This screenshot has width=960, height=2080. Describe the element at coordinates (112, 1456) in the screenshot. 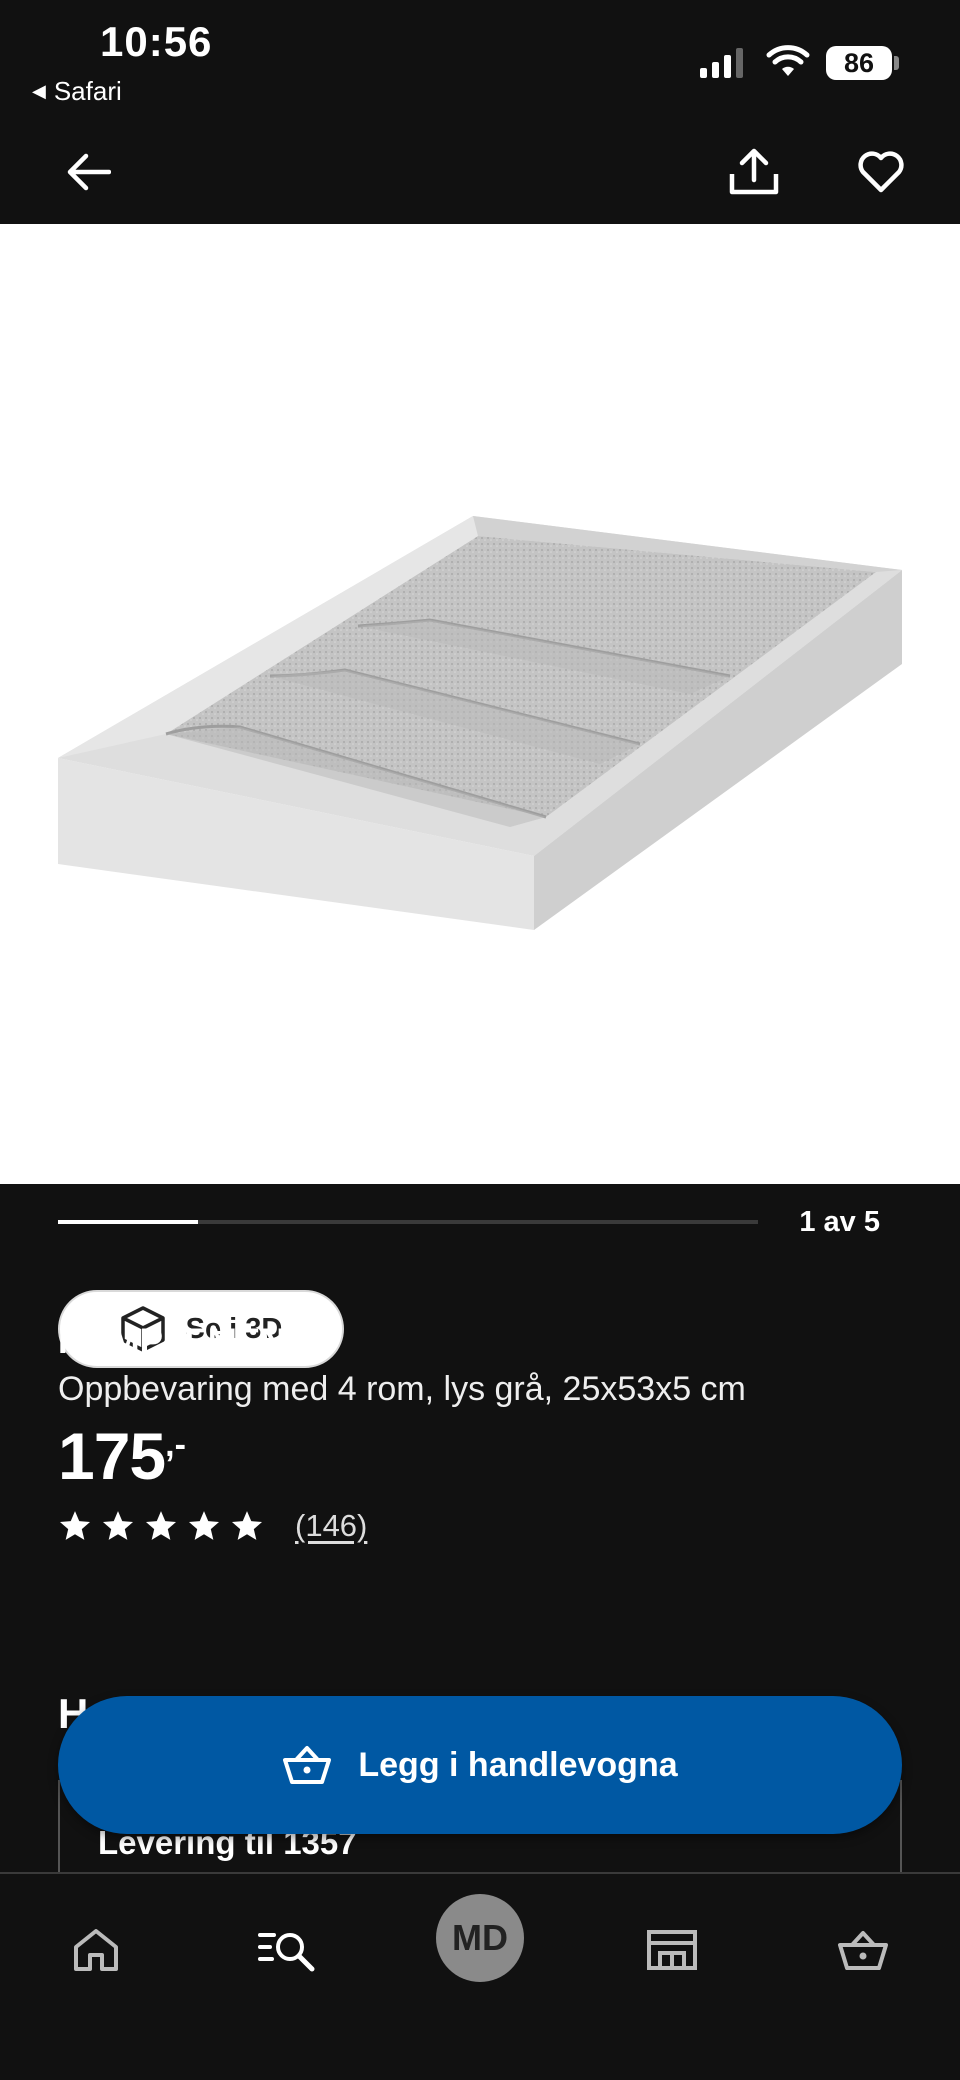

I see `price-value: 175` at that location.